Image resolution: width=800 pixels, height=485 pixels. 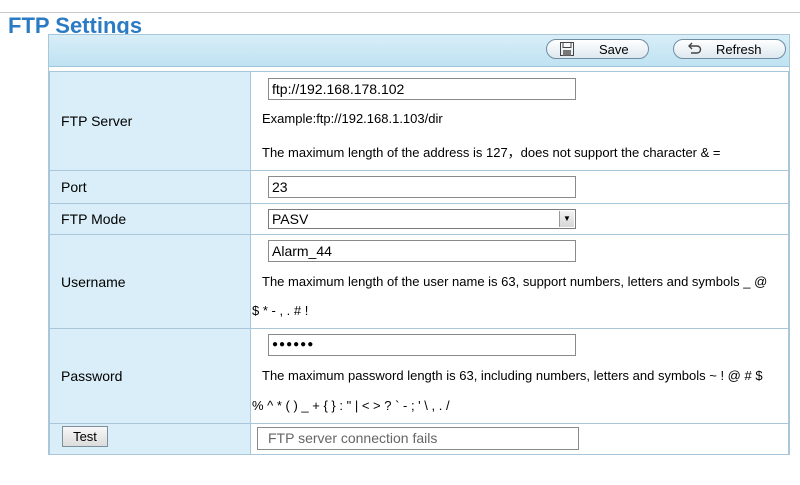 What do you see at coordinates (566, 219) in the screenshot?
I see `chevron-down-icon: ▼` at bounding box center [566, 219].